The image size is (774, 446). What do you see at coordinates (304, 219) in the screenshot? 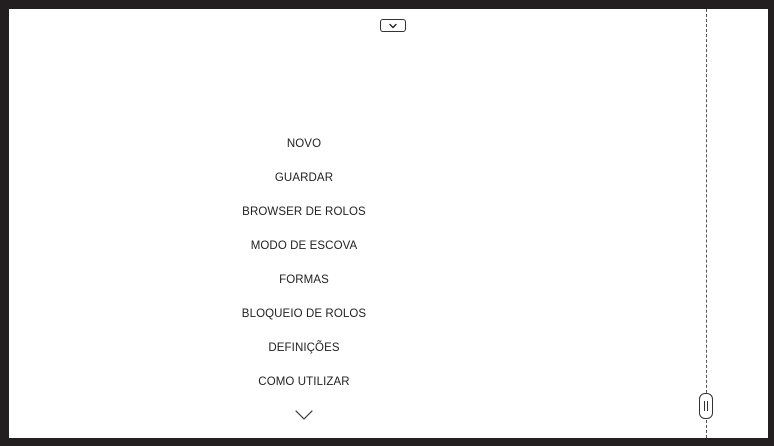
I see `menu-item-browser-de-rolos: BROWSER DE ROLOS` at bounding box center [304, 219].